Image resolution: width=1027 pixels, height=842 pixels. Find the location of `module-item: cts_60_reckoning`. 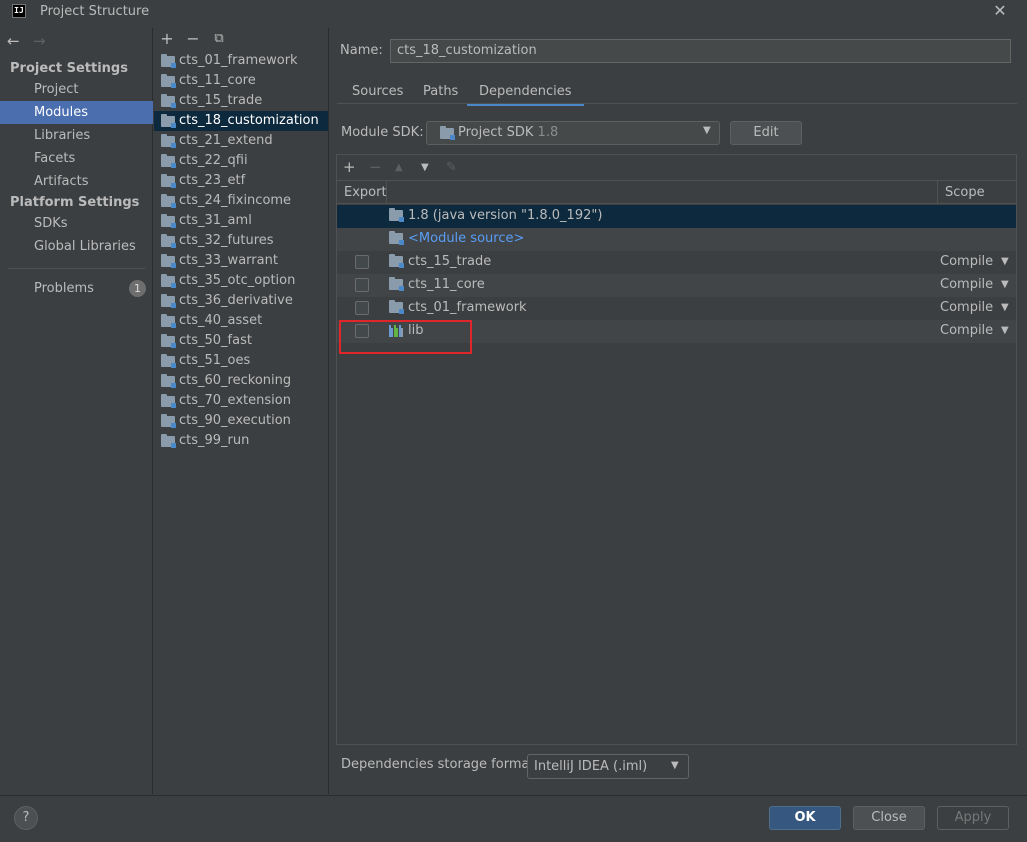

module-item: cts_60_reckoning is located at coordinates (241, 381).